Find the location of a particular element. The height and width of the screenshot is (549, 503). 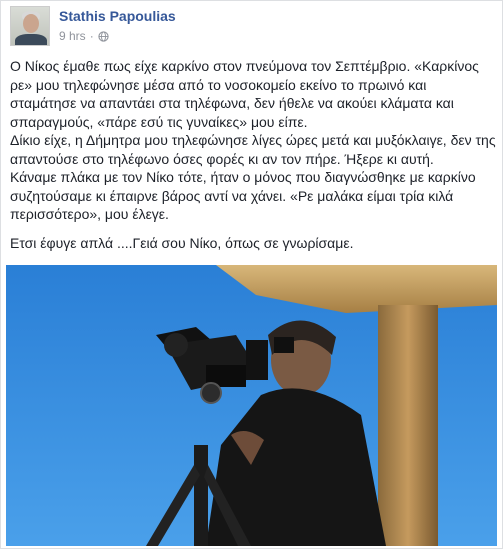

author-avatar is located at coordinates (30, 26).